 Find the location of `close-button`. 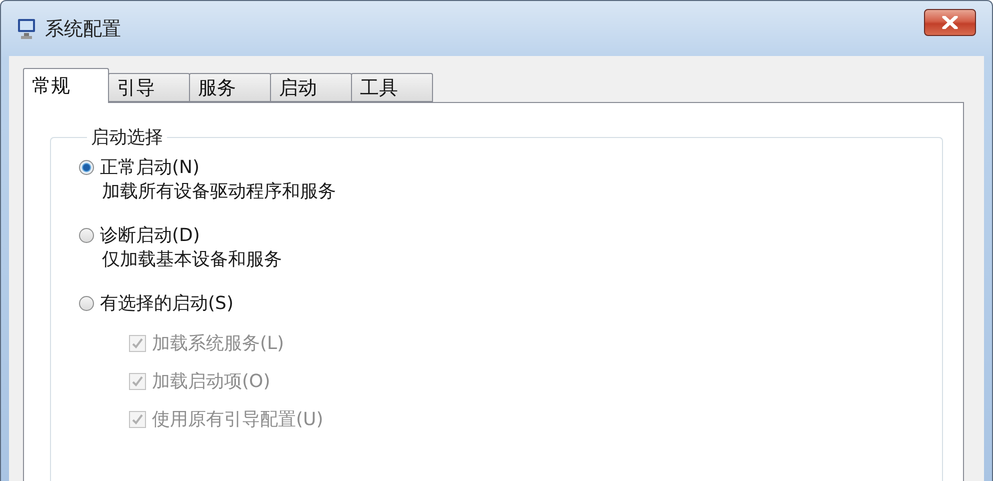

close-button is located at coordinates (950, 22).